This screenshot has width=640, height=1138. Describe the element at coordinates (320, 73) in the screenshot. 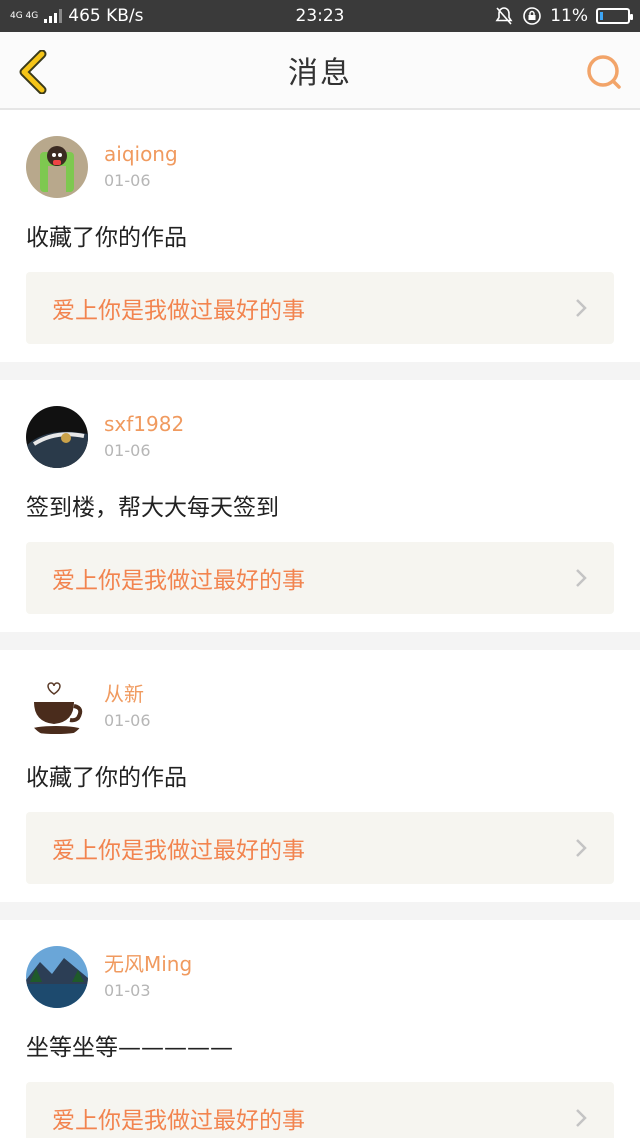

I see `page-title: 消息` at that location.